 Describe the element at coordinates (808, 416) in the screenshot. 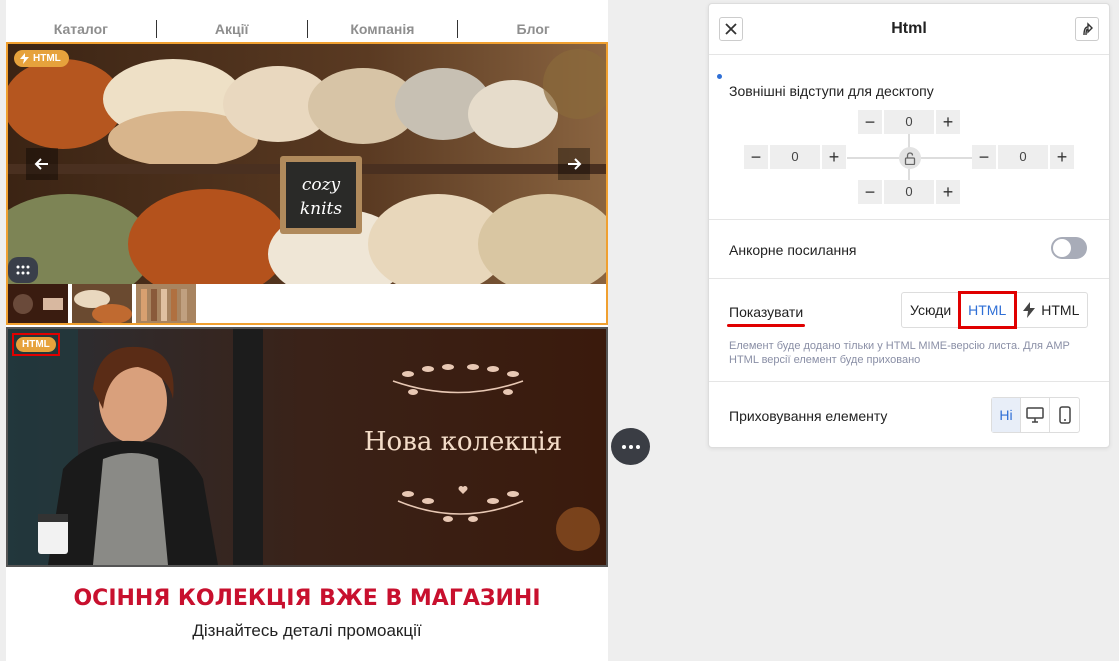

I see `hide-element-label: Приховування елементу` at that location.